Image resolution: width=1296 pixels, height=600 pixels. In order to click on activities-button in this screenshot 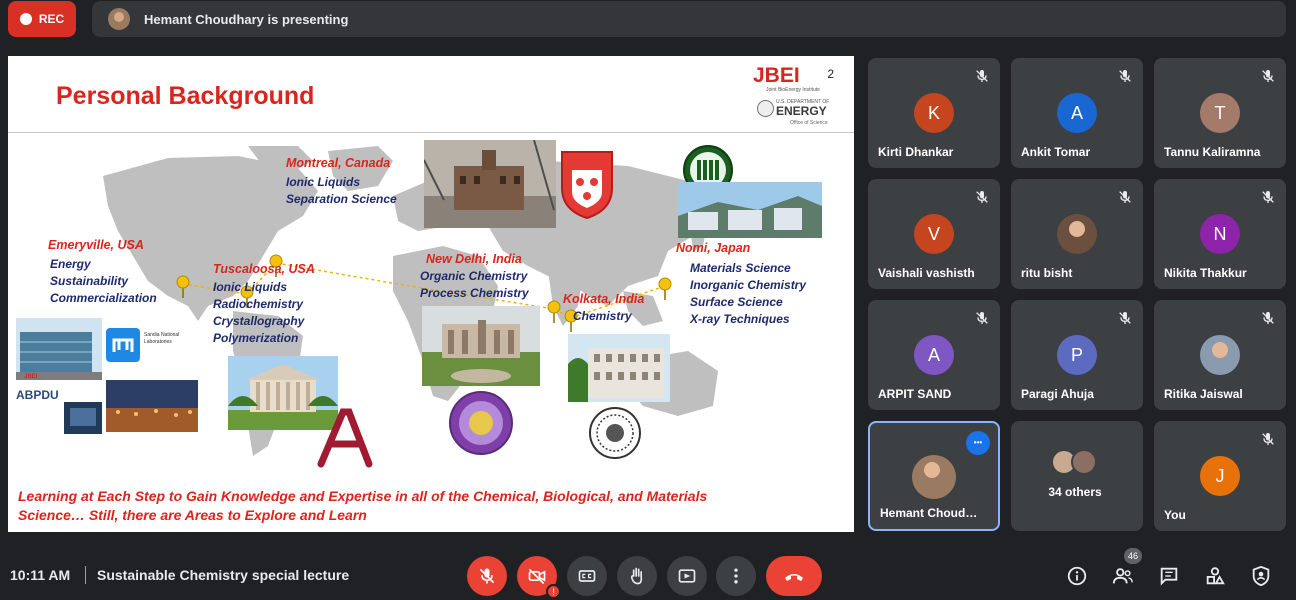, I will do `click(1215, 576)`.